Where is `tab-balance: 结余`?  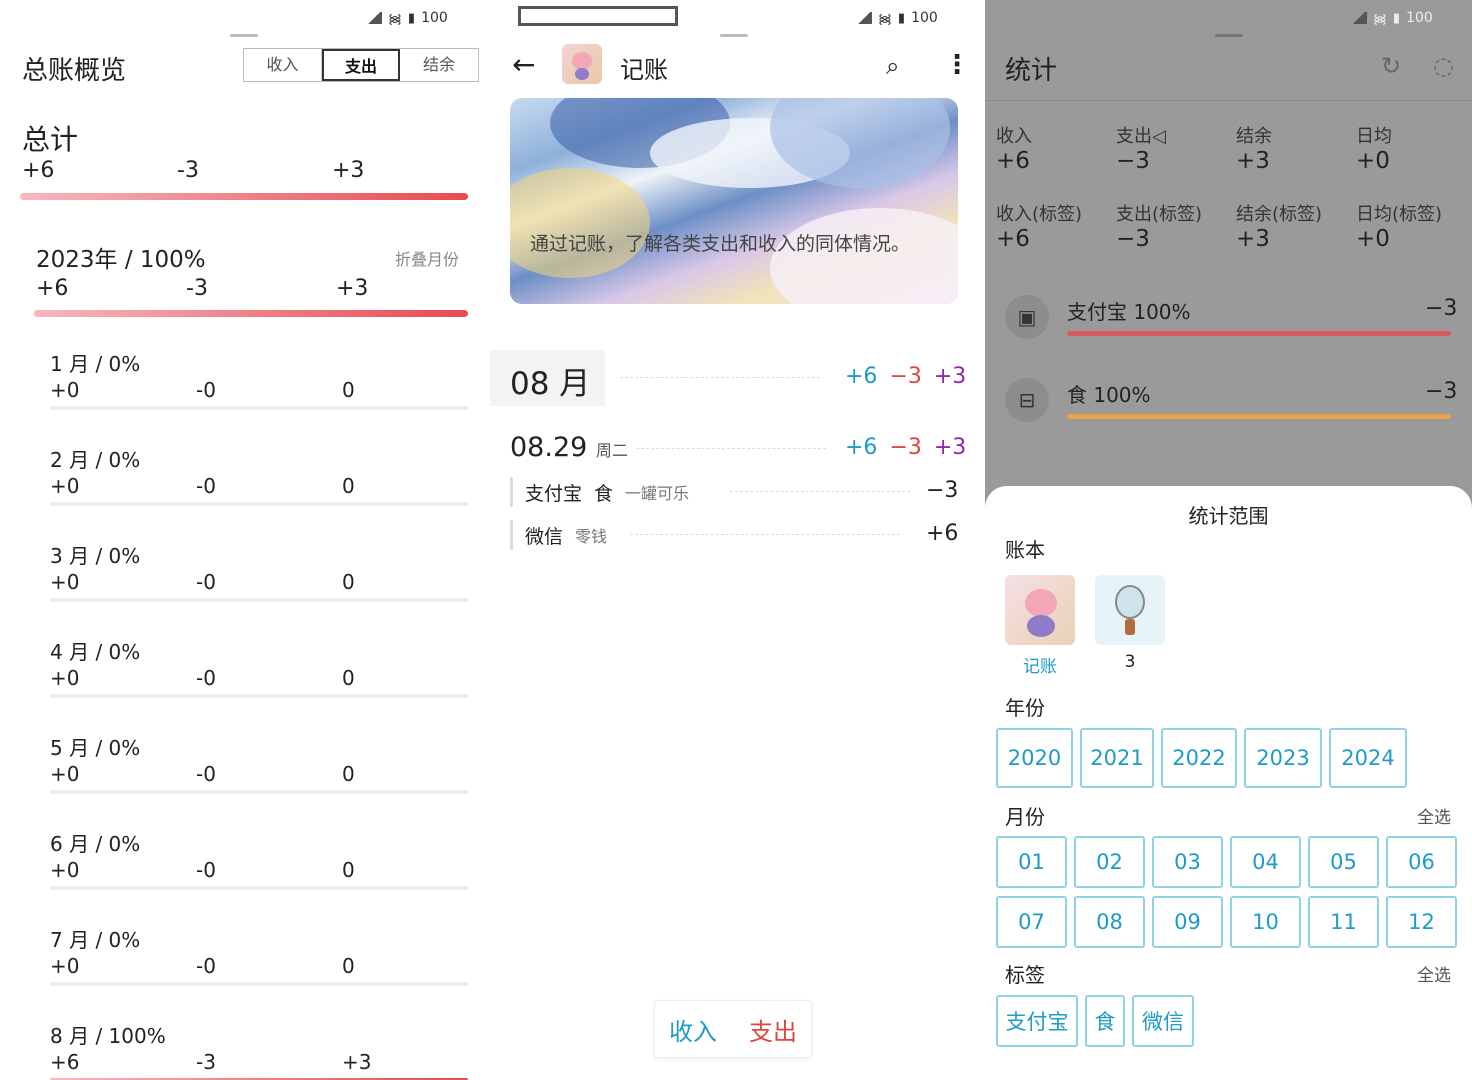
tab-balance: 结余 is located at coordinates (439, 65).